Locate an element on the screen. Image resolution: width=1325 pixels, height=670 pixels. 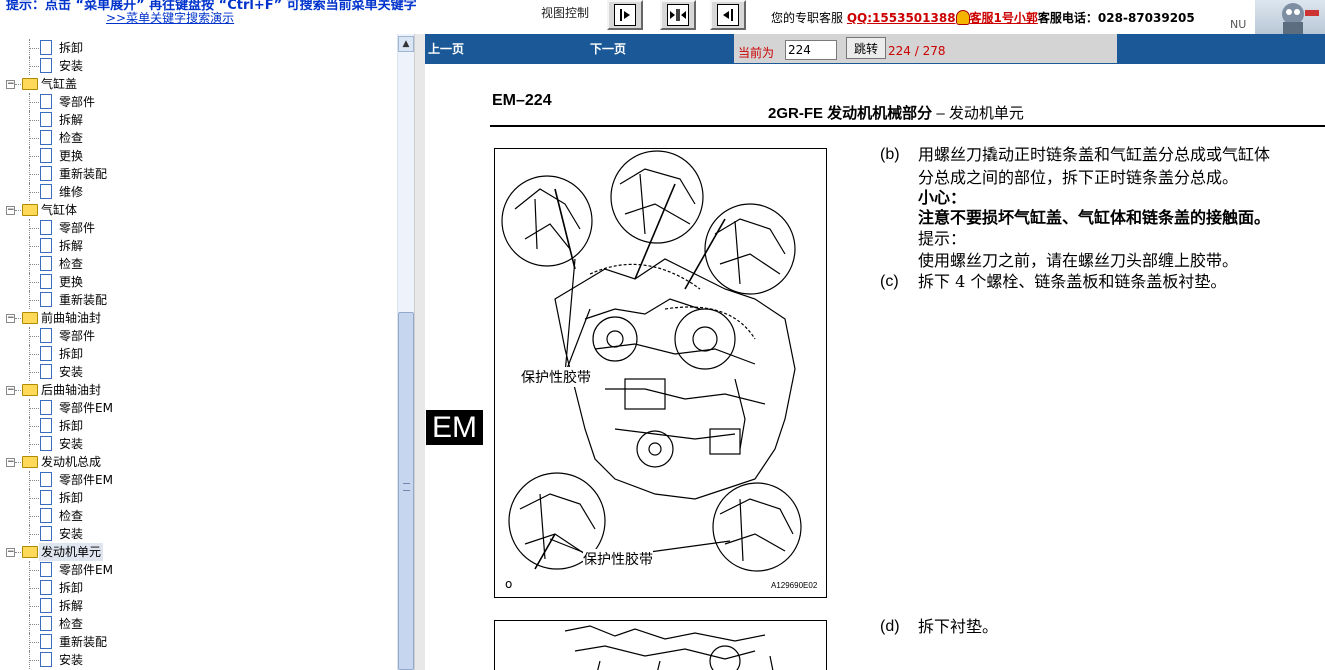
tree-folder: − 气缸体 is located at coordinates (198, 210).